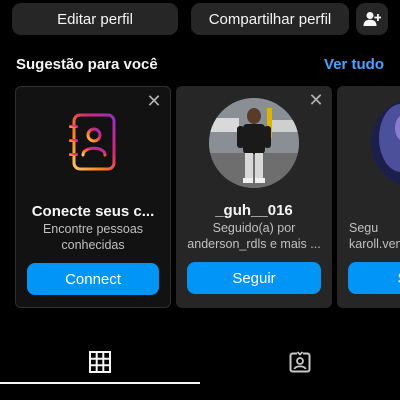  What do you see at coordinates (93, 279) in the screenshot?
I see `connect-button: Connect` at bounding box center [93, 279].